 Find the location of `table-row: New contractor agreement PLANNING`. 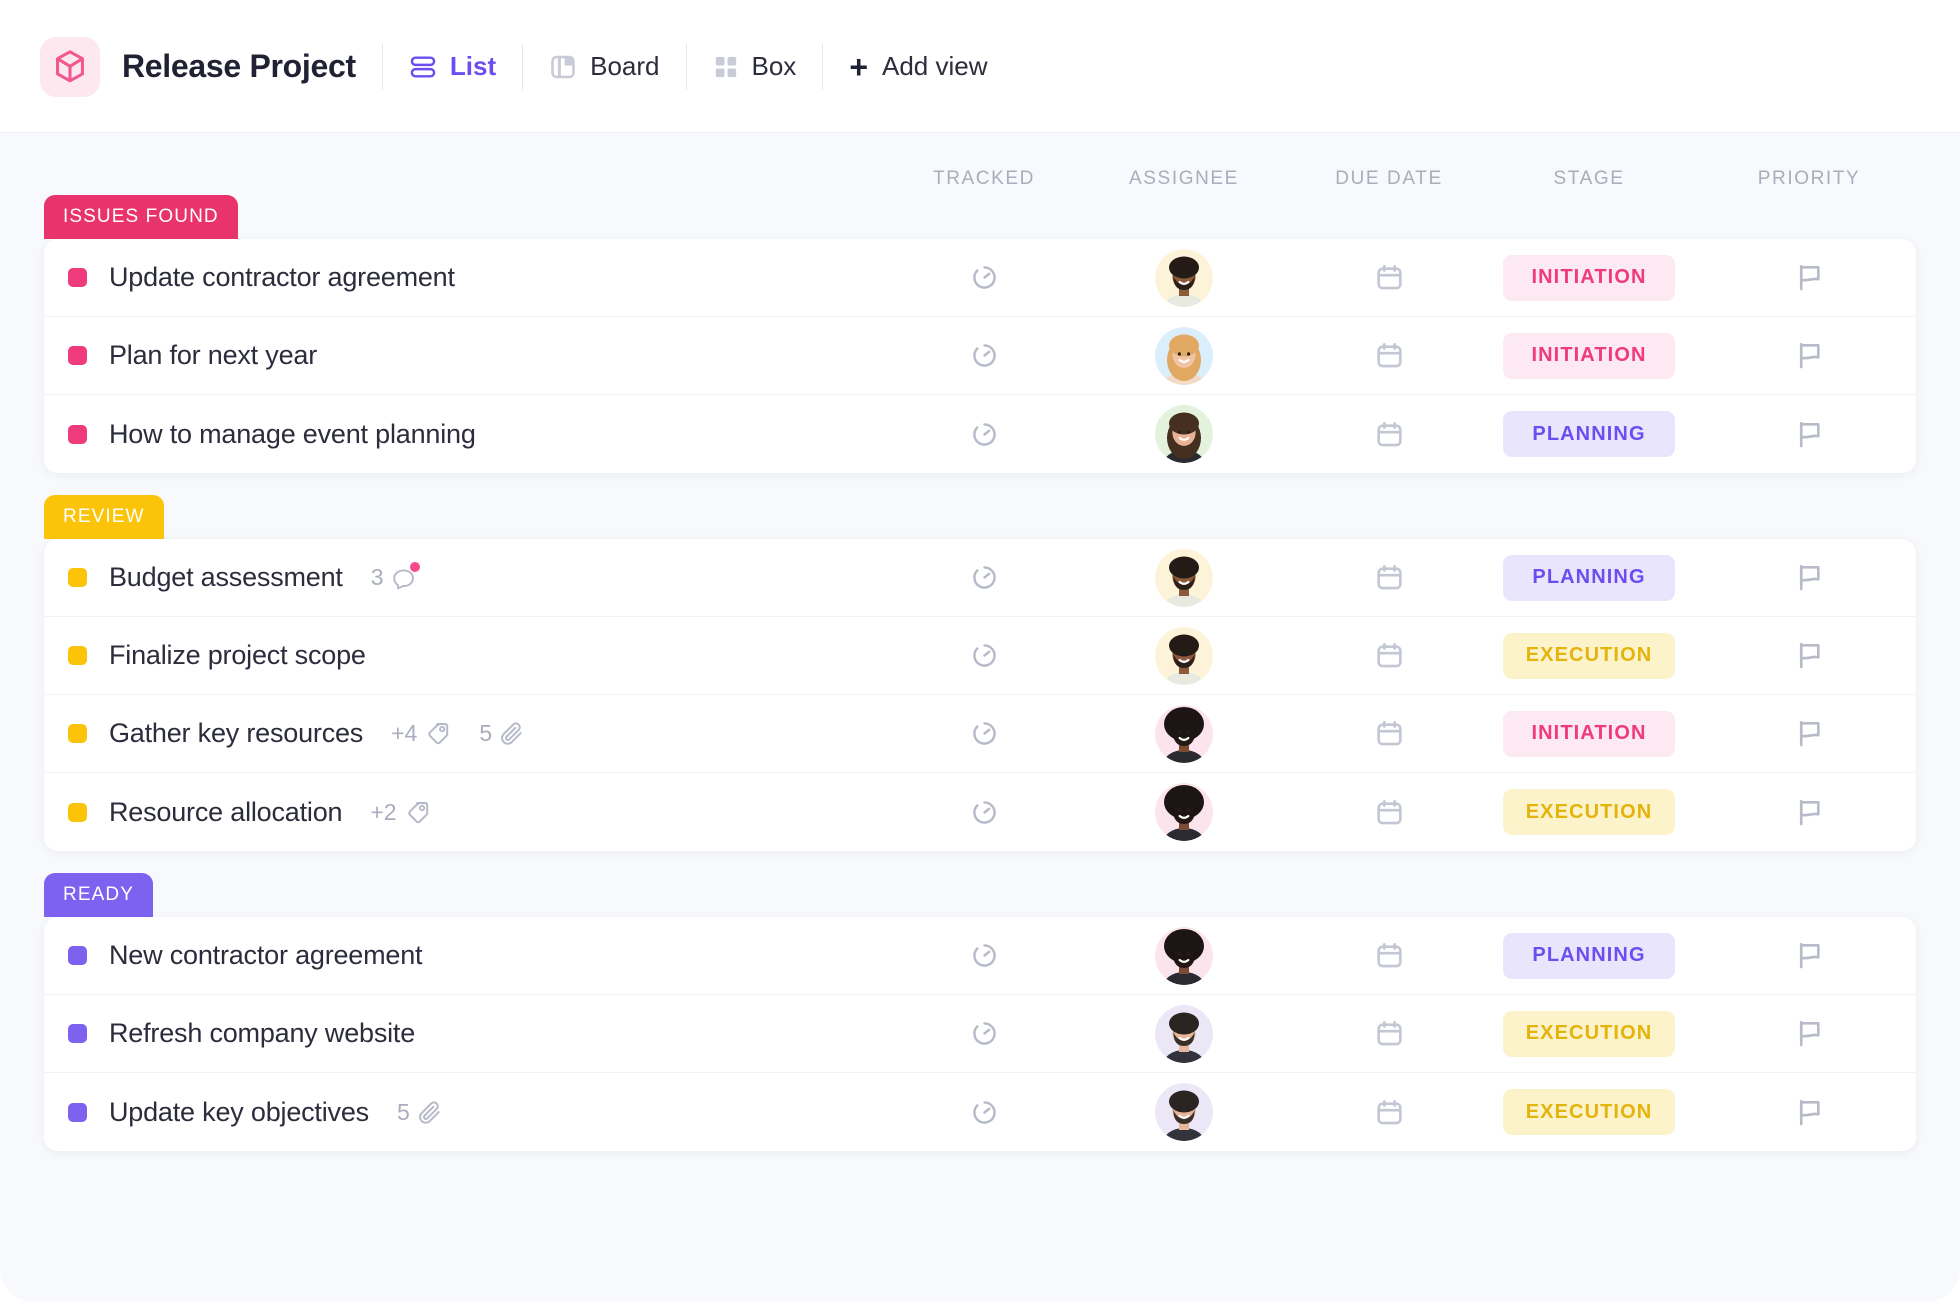

table-row: New contractor agreement PLANNING is located at coordinates (980, 956).